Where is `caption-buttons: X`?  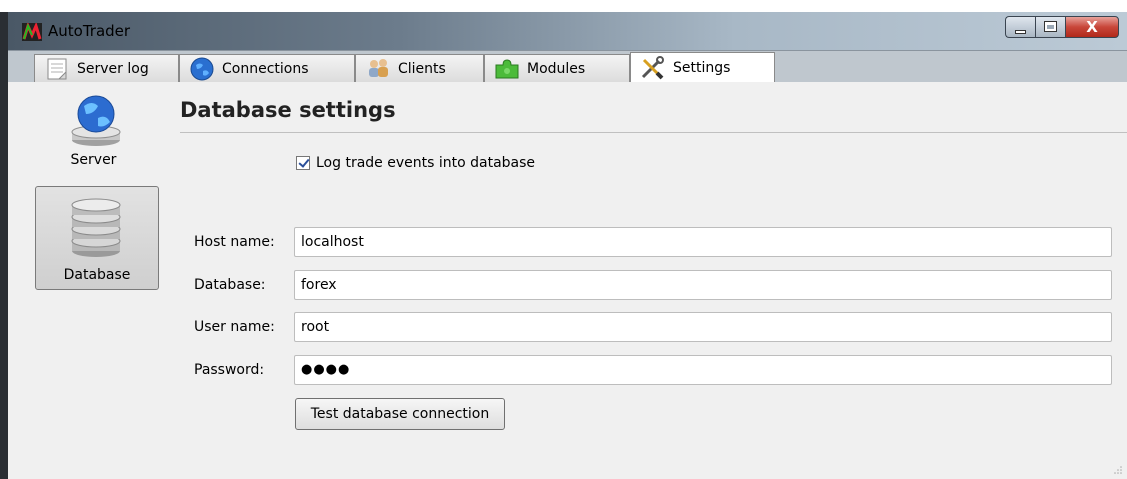 caption-buttons: X is located at coordinates (1062, 28).